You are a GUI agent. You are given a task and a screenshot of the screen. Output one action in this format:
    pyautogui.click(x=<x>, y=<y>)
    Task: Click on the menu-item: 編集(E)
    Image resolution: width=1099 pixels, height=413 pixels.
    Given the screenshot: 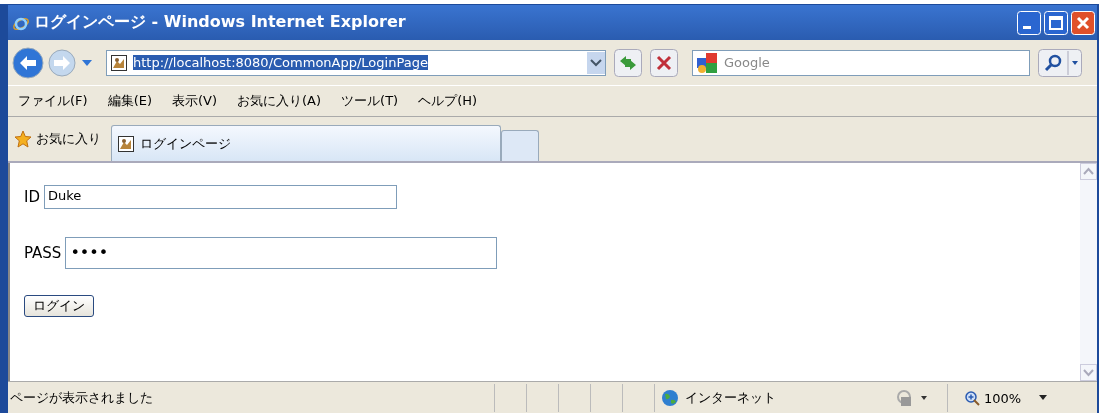 What is the action you would take?
    pyautogui.click(x=129, y=101)
    